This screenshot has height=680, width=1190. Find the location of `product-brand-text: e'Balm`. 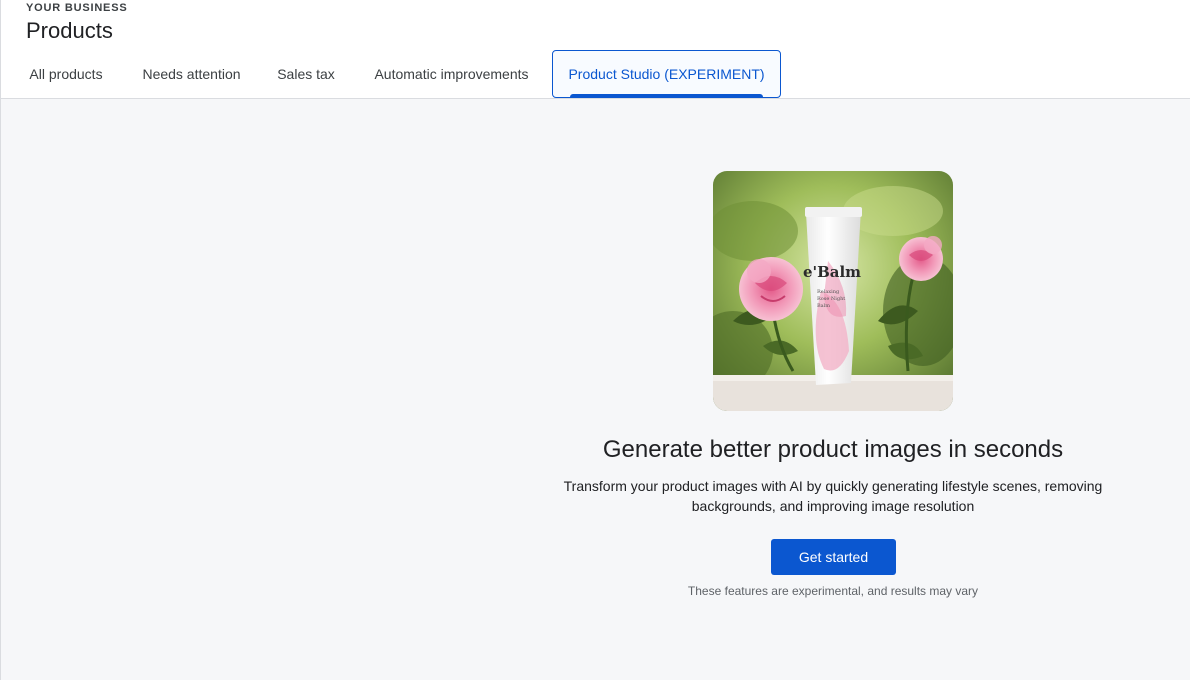

product-brand-text: e'Balm is located at coordinates (832, 272).